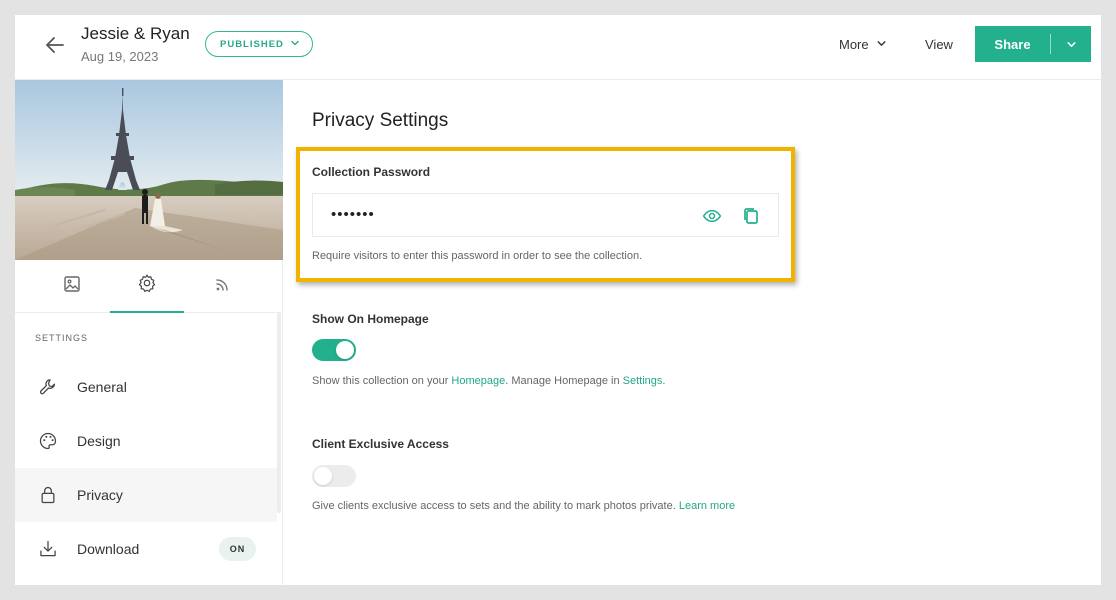 The height and width of the screenshot is (600, 1116). Describe the element at coordinates (854, 44) in the screenshot. I see `more-label: More` at that location.